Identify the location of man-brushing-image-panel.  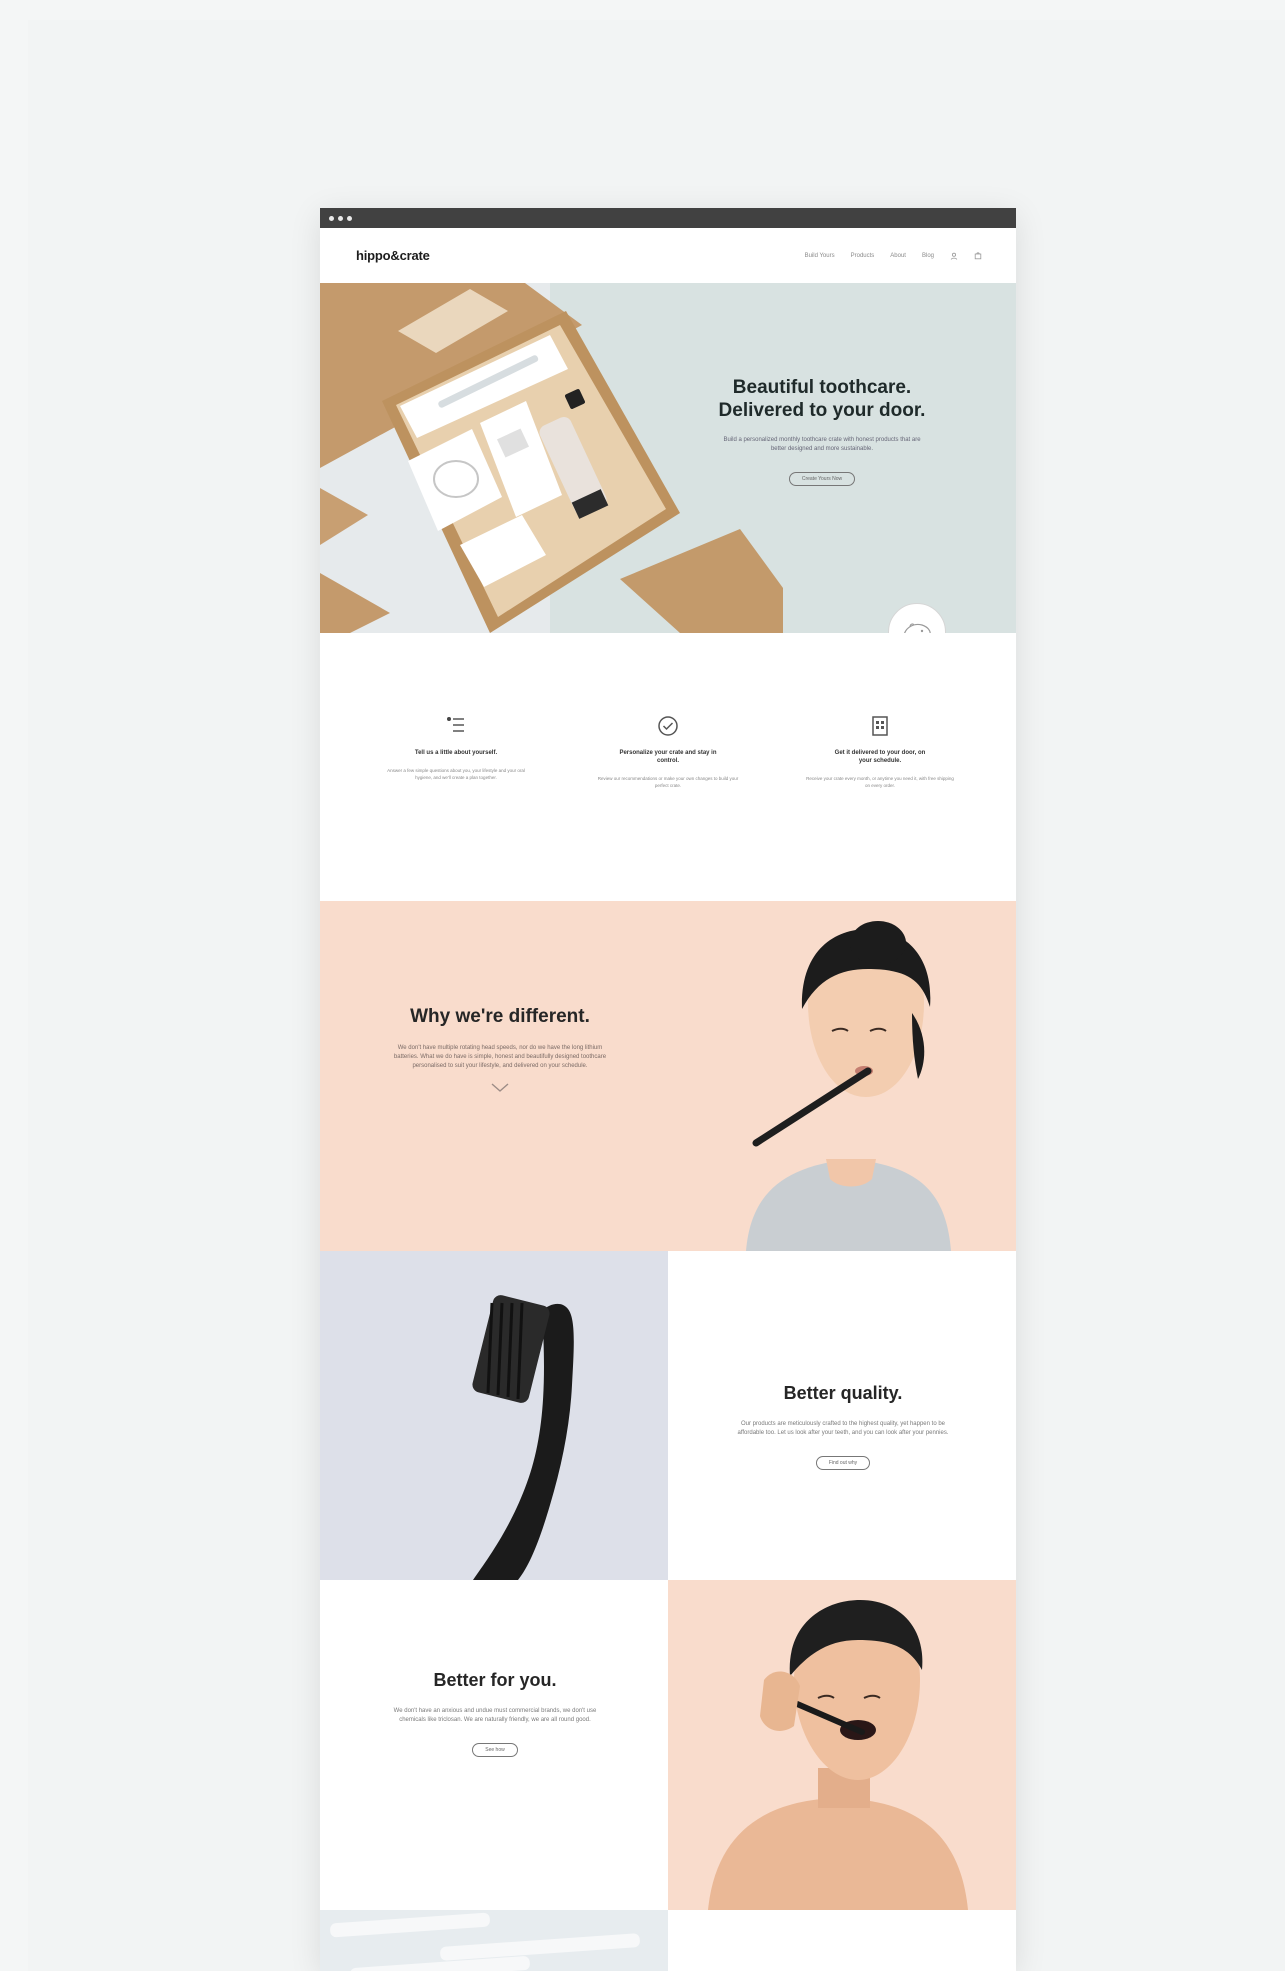
(842, 1745).